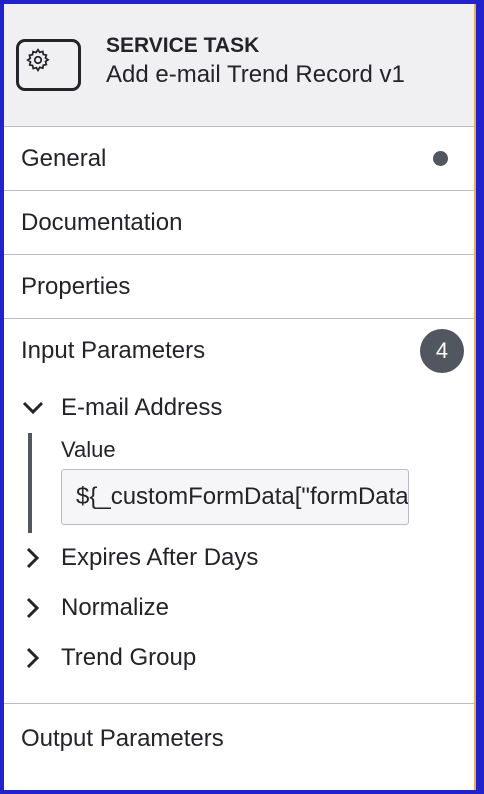 The width and height of the screenshot is (484, 794). I want to click on group-properties: Properties, so click(239, 287).